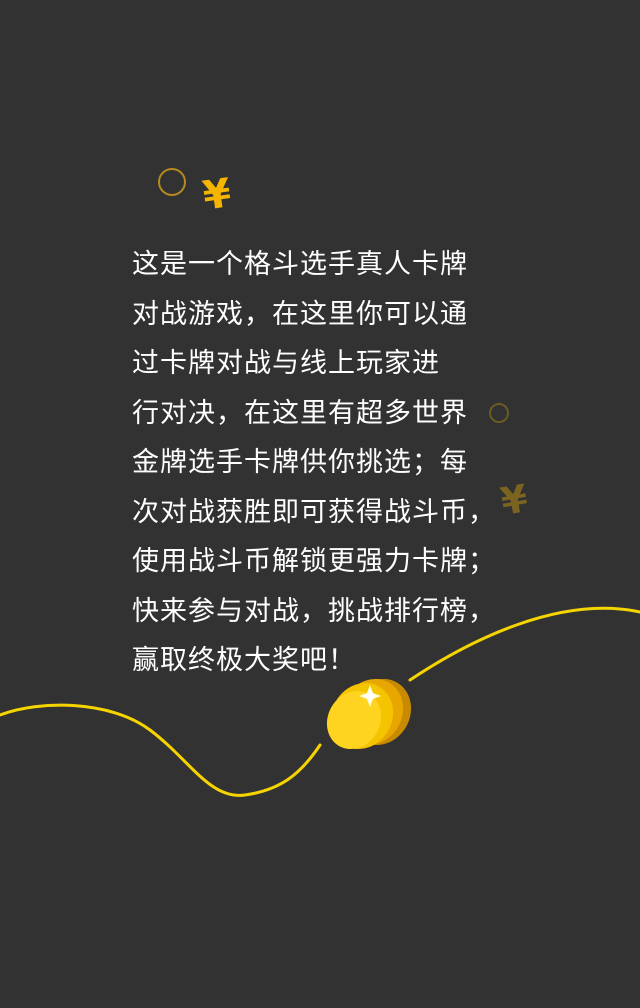  Describe the element at coordinates (244, 660) in the screenshot. I see `paragraph-line: 赢取终极大奖吧！` at that location.